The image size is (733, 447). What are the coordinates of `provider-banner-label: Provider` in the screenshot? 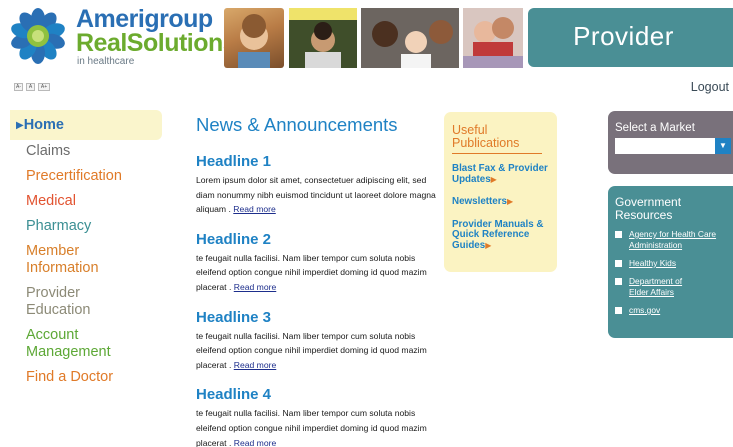 It's located at (623, 36).